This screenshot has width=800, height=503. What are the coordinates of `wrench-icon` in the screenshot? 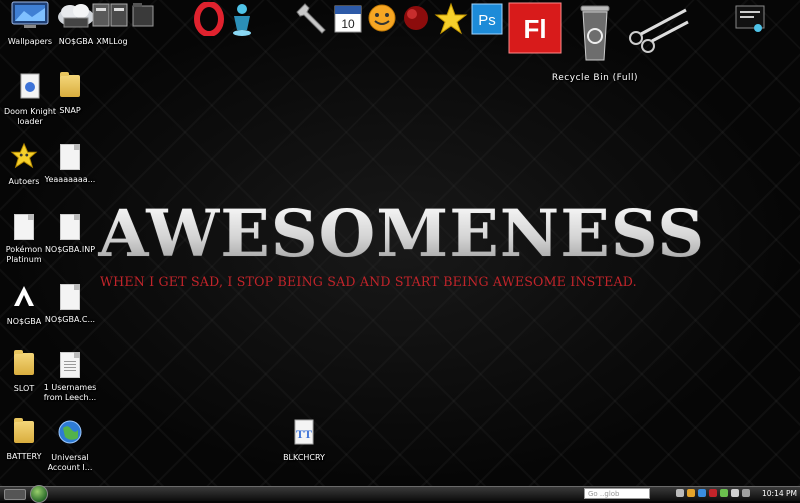 It's located at (313, 18).